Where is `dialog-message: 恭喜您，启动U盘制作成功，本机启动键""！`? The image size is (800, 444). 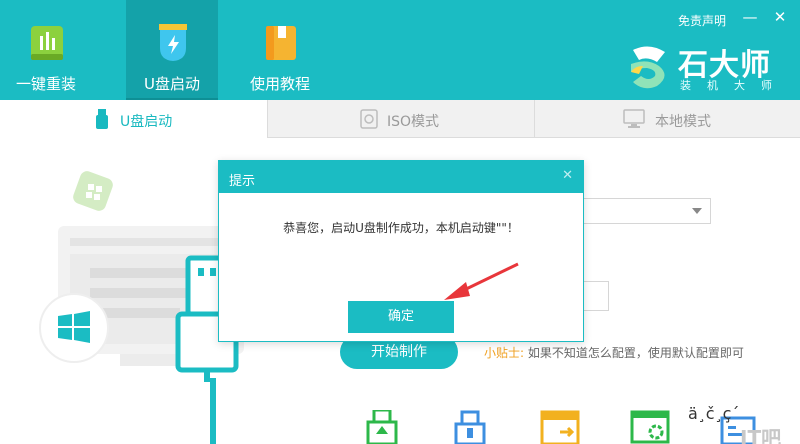
dialog-message: 恭喜您，启动U盘制作成功，本机启动键""！ is located at coordinates (401, 228).